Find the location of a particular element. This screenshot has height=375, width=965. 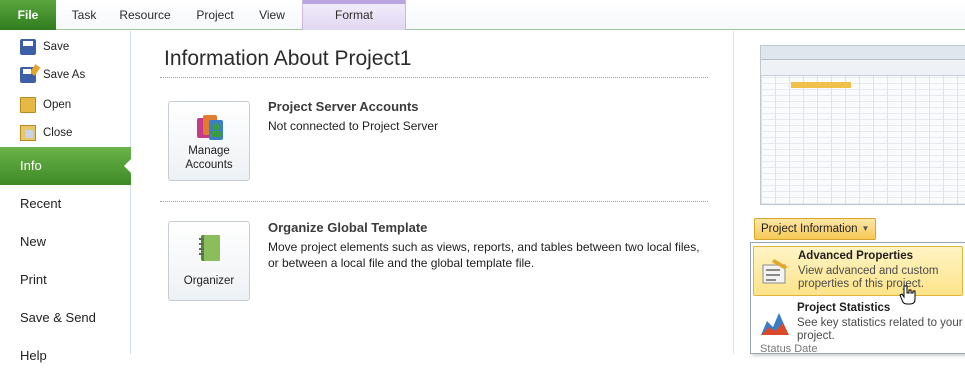

nav-save-as-command: Save As is located at coordinates (65, 75).